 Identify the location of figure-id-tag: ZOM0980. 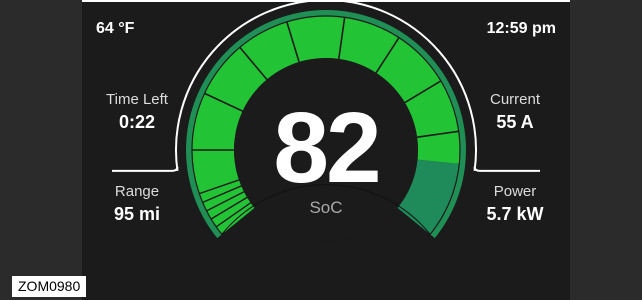
(49, 286).